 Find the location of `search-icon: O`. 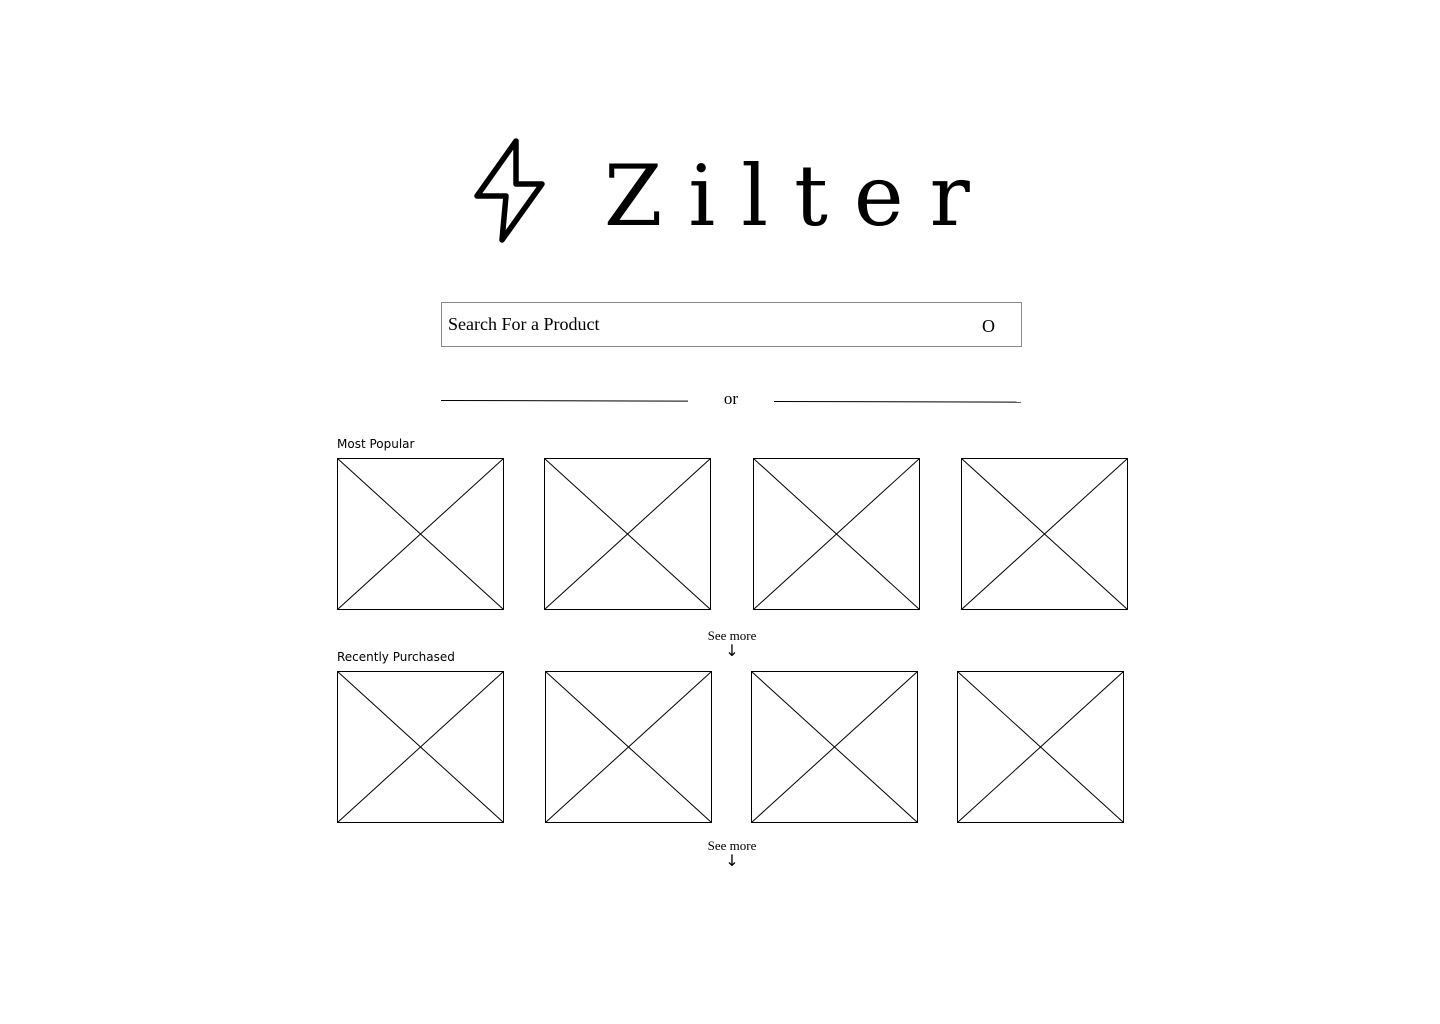

search-icon: O is located at coordinates (988, 326).